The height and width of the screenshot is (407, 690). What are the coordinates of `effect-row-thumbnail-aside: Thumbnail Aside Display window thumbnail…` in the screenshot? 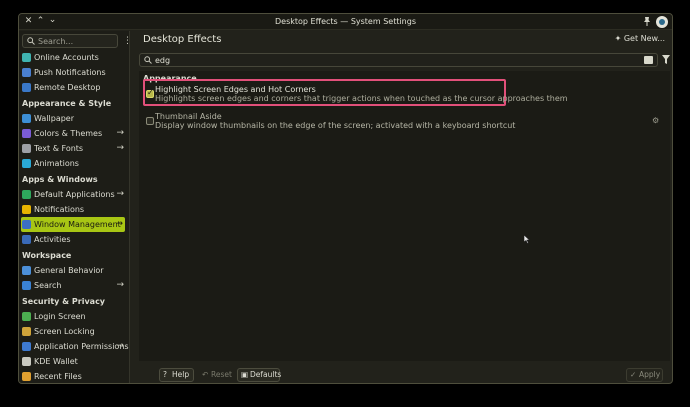 It's located at (402, 124).